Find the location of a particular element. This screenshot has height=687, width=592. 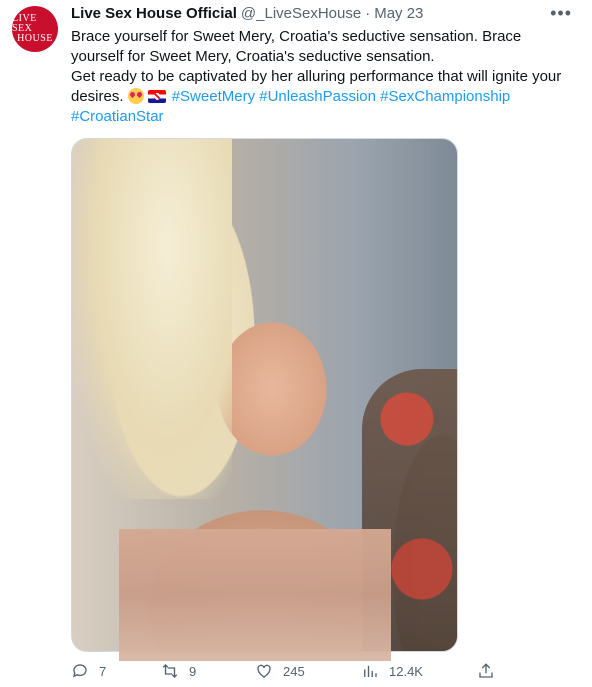

like-count: 245 is located at coordinates (294, 671).